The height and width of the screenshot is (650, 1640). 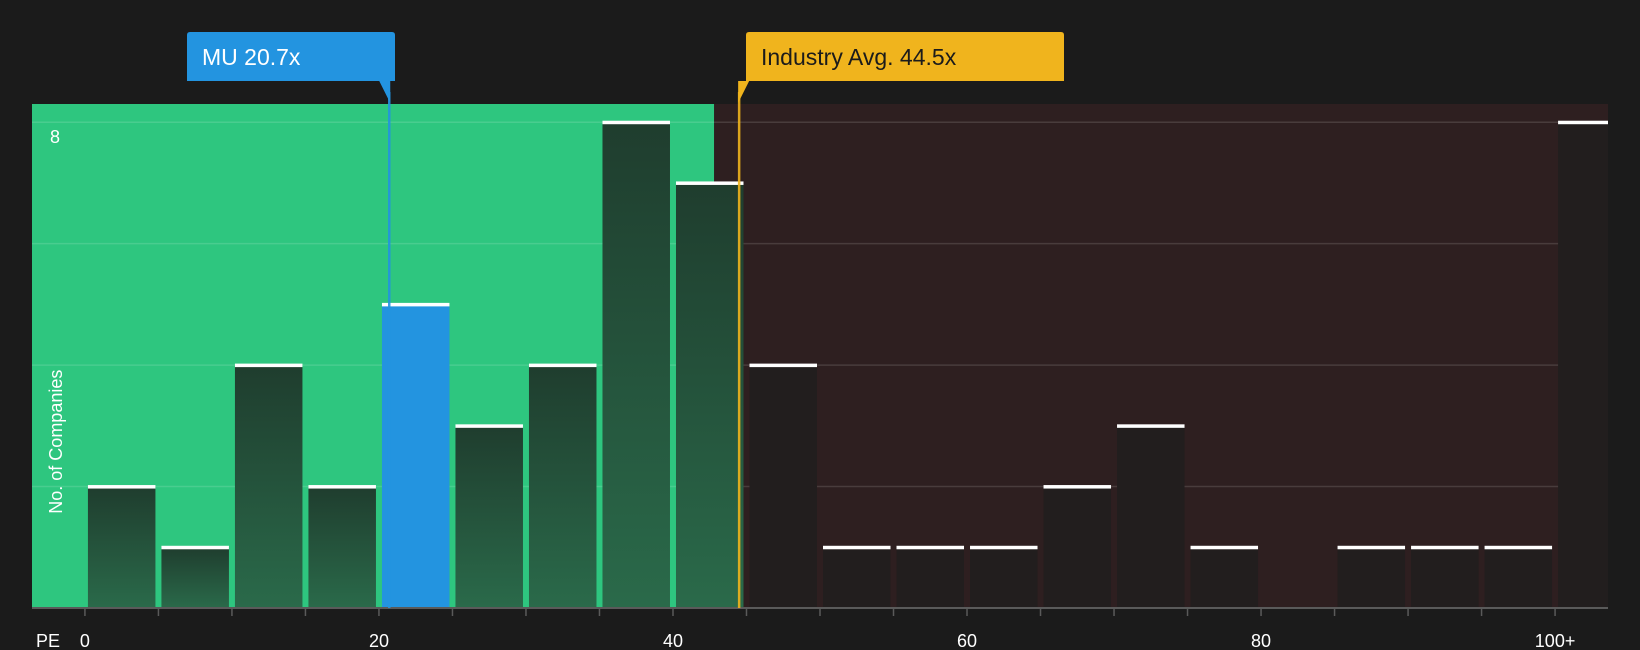 I want to click on y-tick-label: 8, so click(x=55, y=137).